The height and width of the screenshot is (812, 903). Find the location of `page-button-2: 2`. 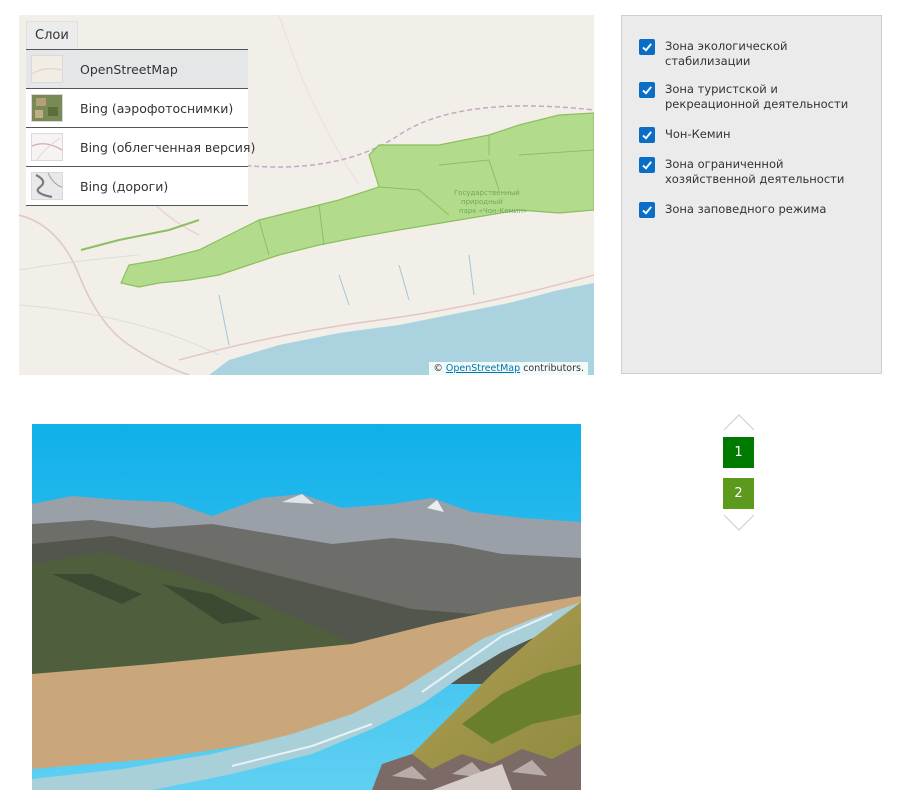

page-button-2: 2 is located at coordinates (738, 493).